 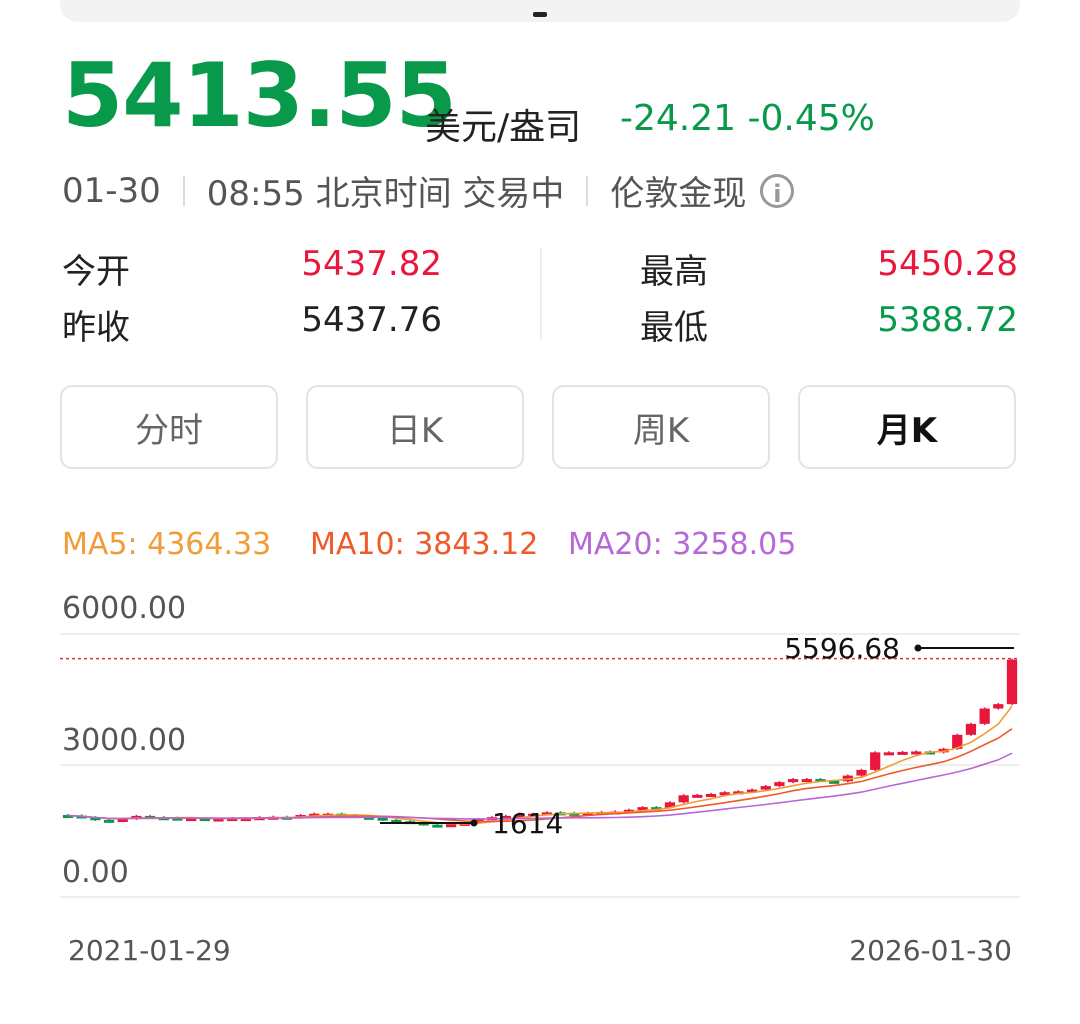 I want to click on x-tick-label-end: 2026-01-30, so click(x=930, y=950).